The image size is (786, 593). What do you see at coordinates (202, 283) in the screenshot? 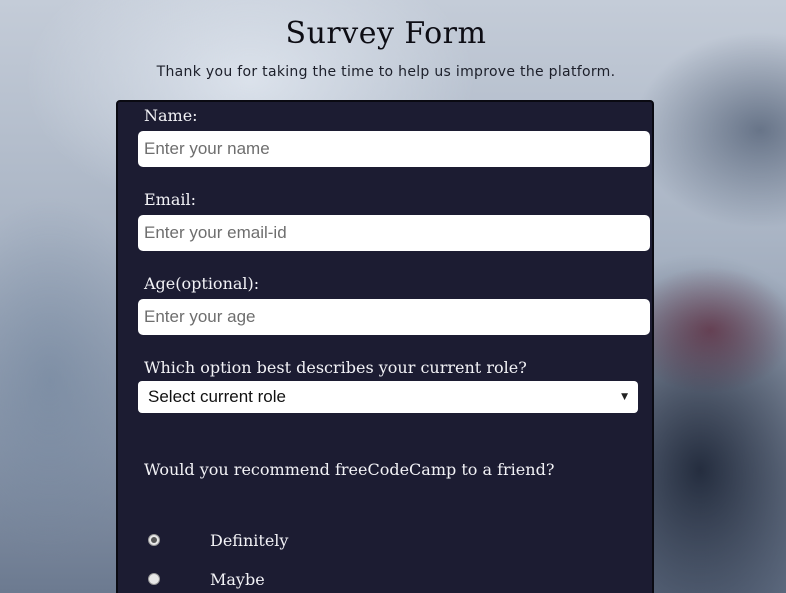
I see `age-label: Age(optional):` at bounding box center [202, 283].